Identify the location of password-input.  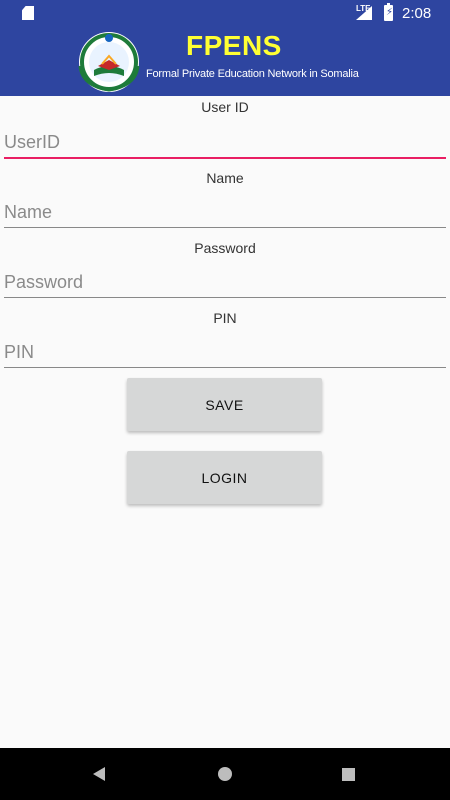
(225, 282).